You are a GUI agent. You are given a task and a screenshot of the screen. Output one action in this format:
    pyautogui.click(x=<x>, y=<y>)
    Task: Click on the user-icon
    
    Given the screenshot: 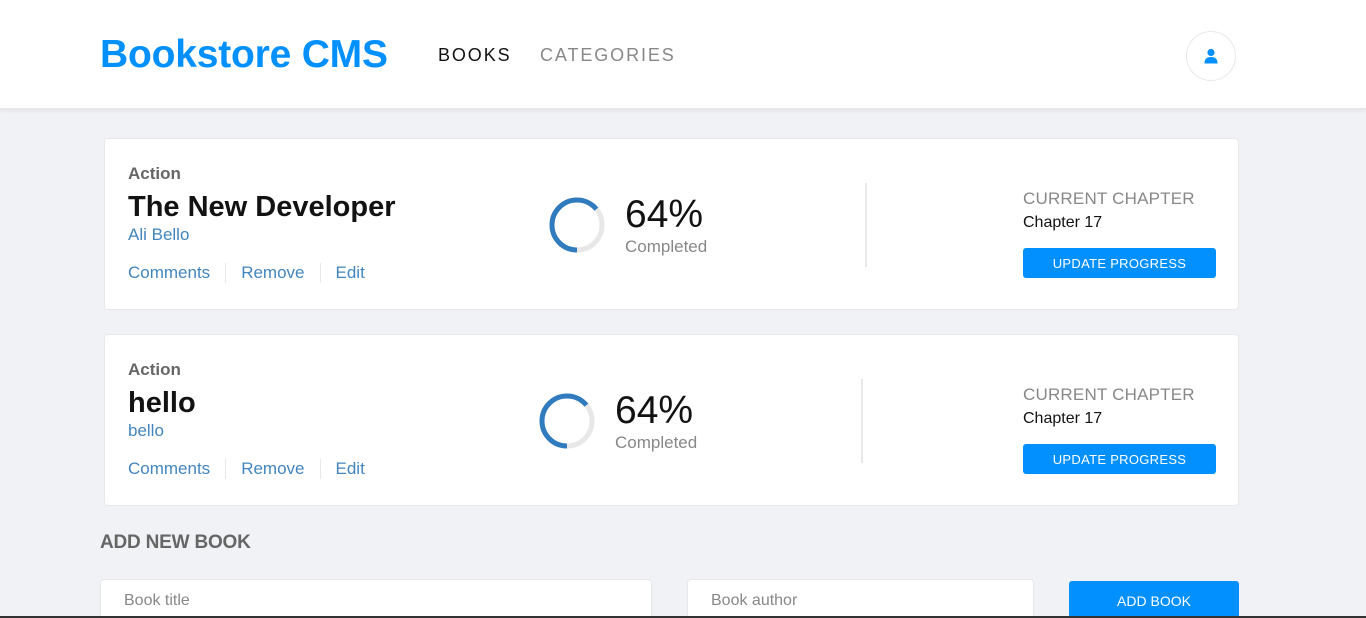 What is the action you would take?
    pyautogui.click(x=1211, y=56)
    